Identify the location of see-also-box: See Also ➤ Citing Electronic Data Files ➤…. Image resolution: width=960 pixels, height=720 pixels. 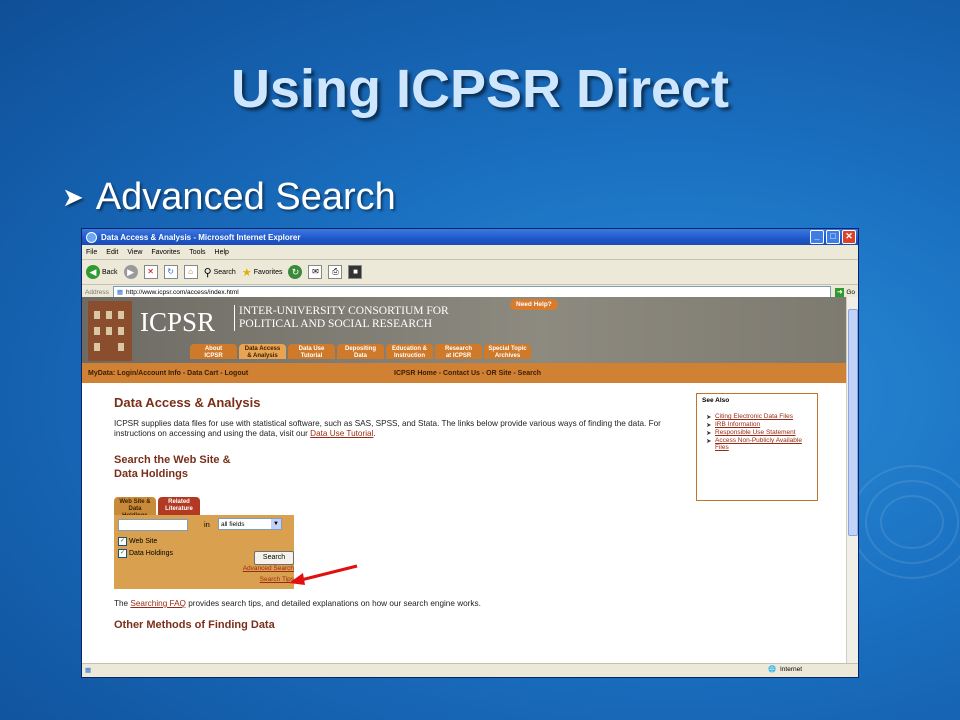
(757, 447).